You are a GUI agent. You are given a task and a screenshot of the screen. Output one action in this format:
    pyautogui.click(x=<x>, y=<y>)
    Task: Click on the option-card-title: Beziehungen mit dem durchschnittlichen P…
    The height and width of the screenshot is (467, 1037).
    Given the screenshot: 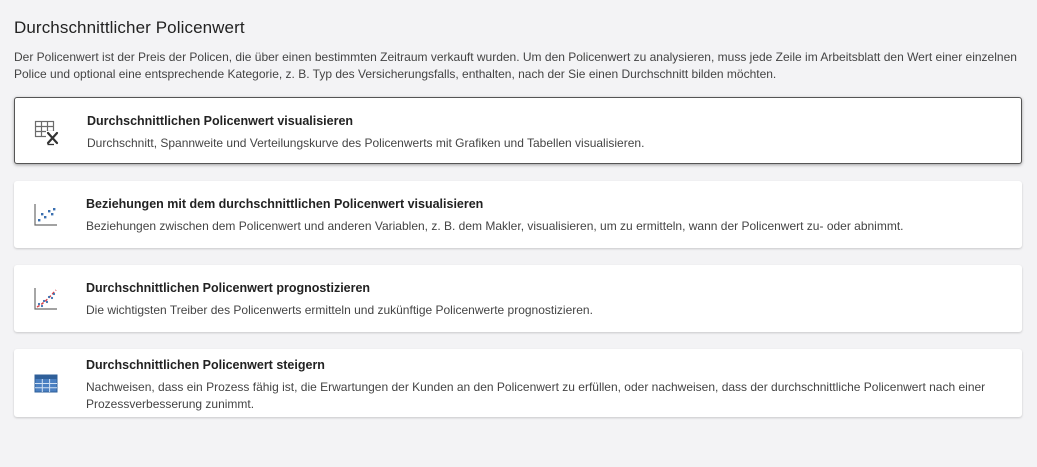 What is the action you would take?
    pyautogui.click(x=285, y=204)
    